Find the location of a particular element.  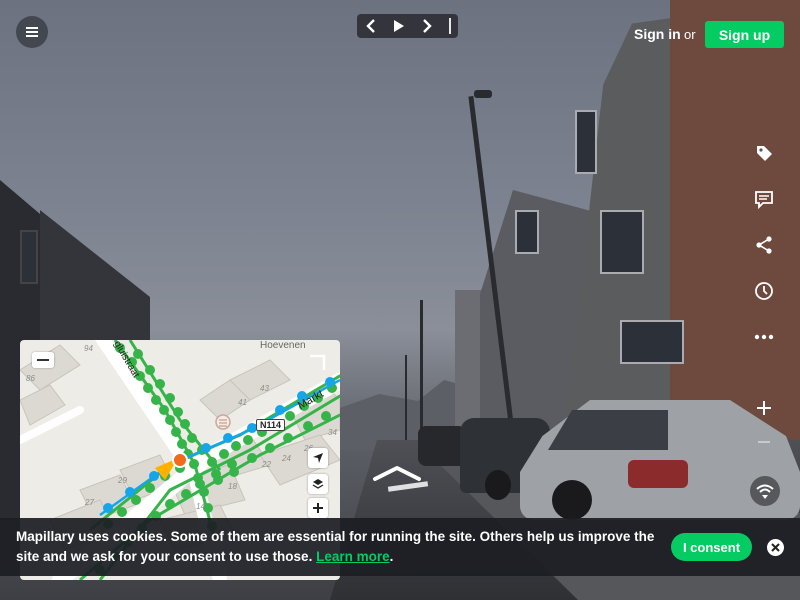

cookie-close-button is located at coordinates (775, 547).